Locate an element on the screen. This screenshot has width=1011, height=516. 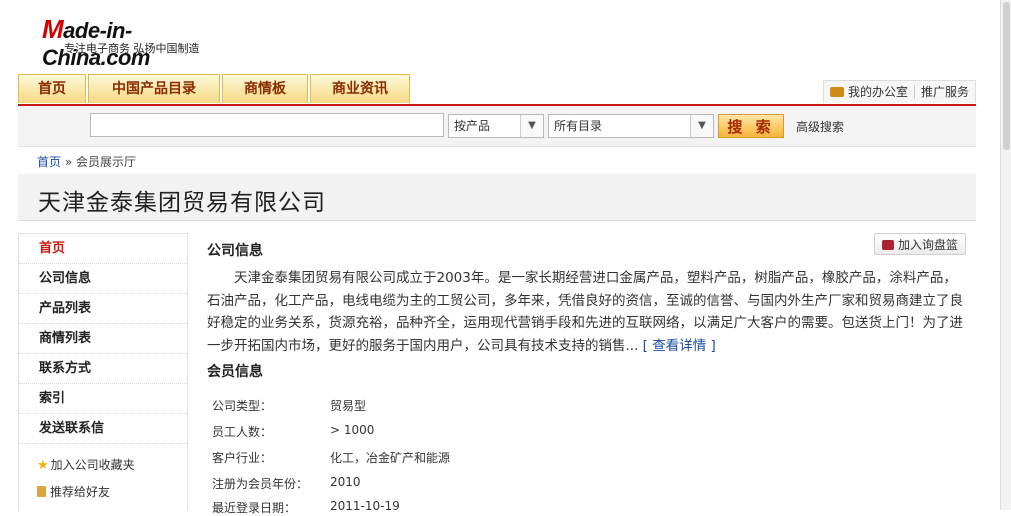
star-icon: ★ is located at coordinates (43, 465).